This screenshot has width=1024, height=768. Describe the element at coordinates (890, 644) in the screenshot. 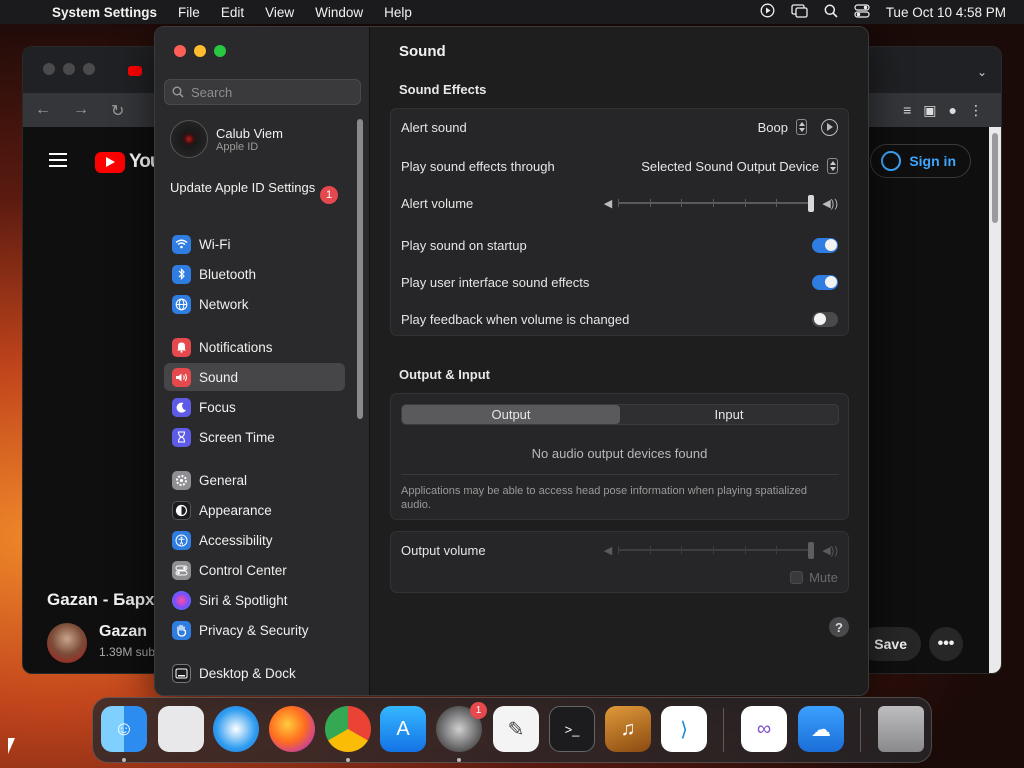

I see `save-button: Save` at that location.